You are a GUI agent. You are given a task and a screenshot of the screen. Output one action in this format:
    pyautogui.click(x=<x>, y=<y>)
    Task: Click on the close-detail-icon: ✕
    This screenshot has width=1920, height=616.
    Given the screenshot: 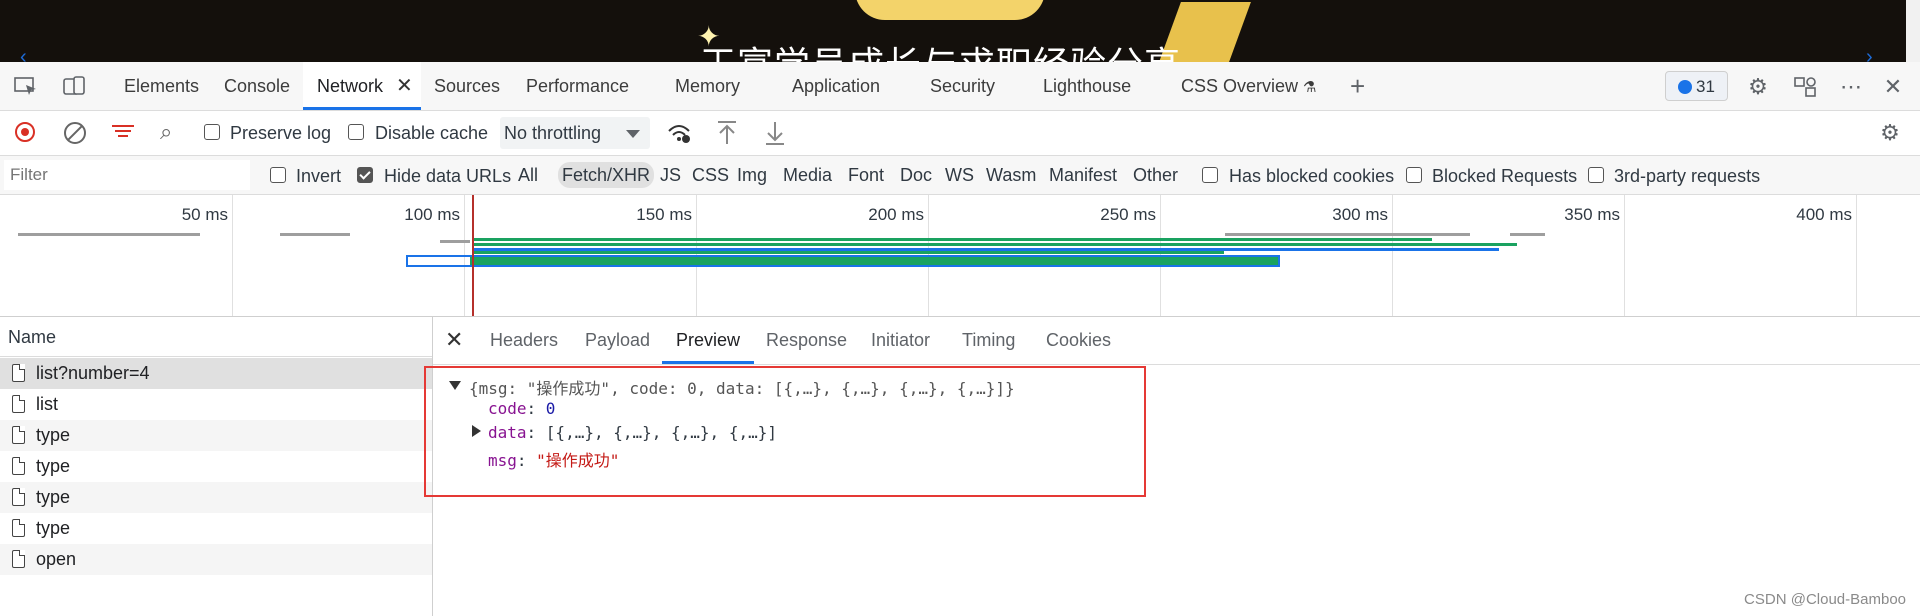 What is the action you would take?
    pyautogui.click(x=454, y=340)
    